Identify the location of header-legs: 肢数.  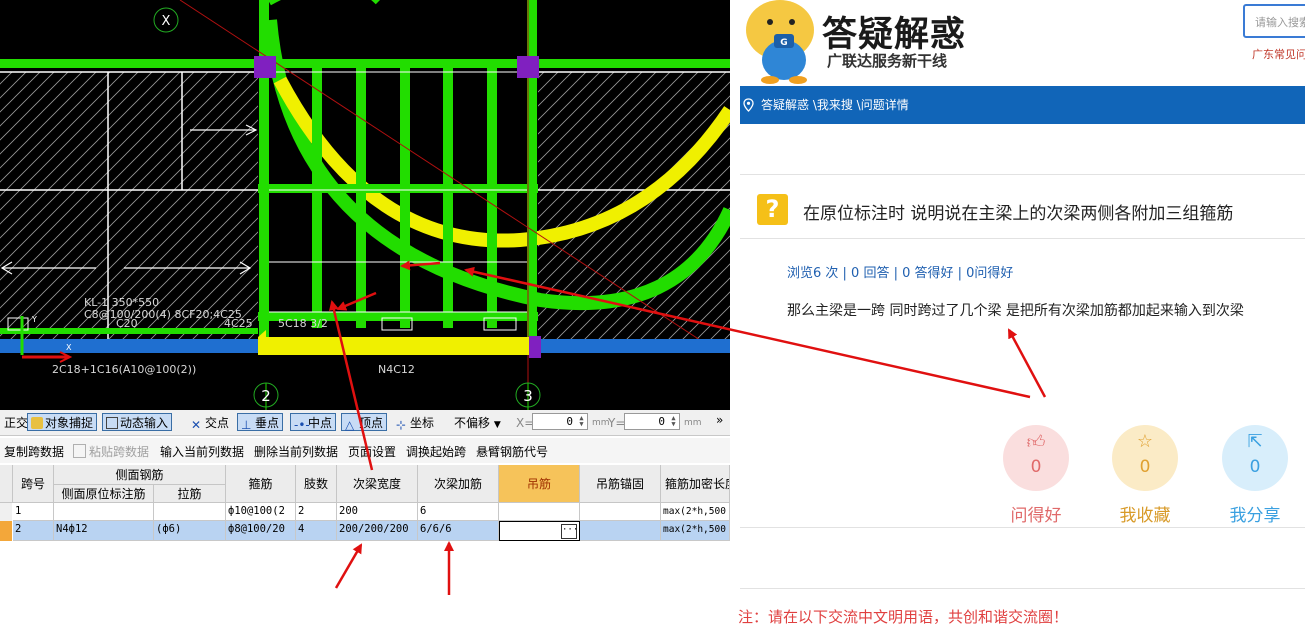
(316, 484).